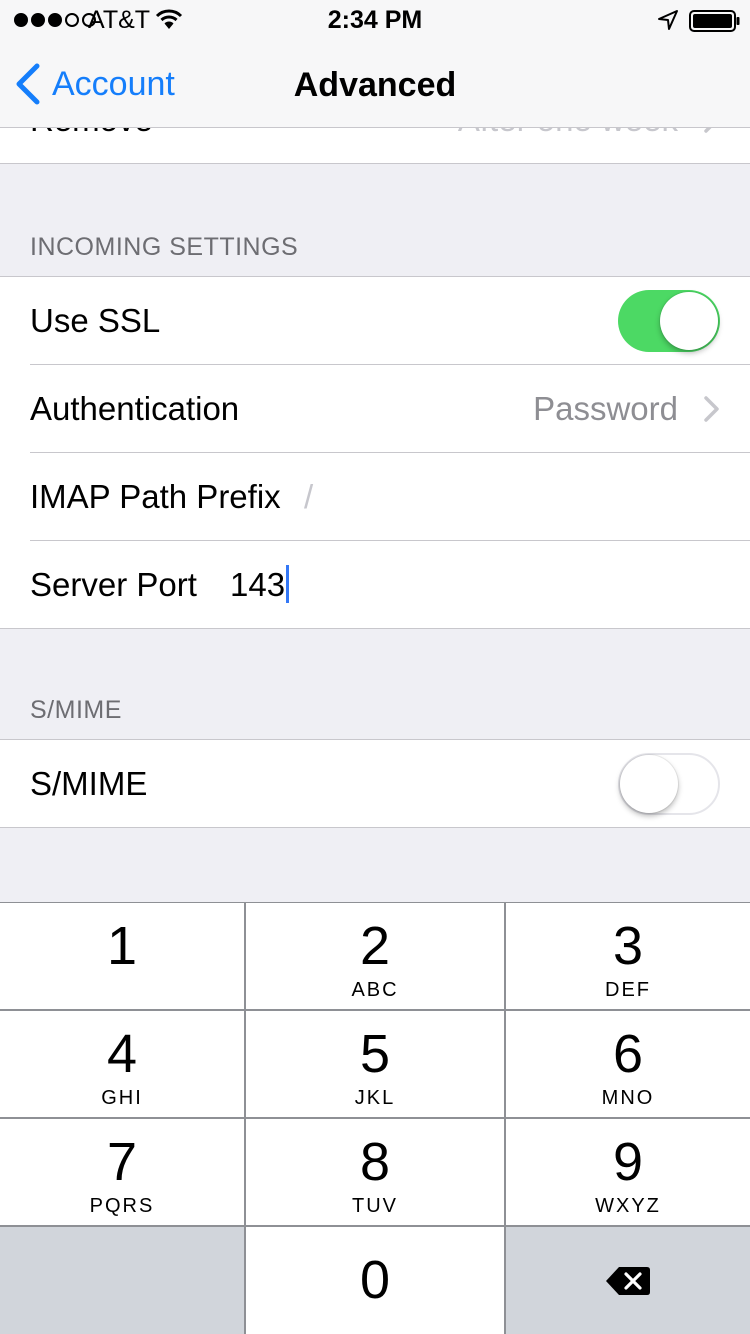  I want to click on key-1: 1, so click(122, 956).